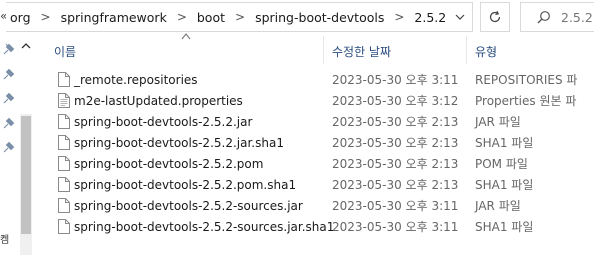 This screenshot has width=594, height=255. I want to click on file-type: REPOSITORIES 파, so click(526, 80).